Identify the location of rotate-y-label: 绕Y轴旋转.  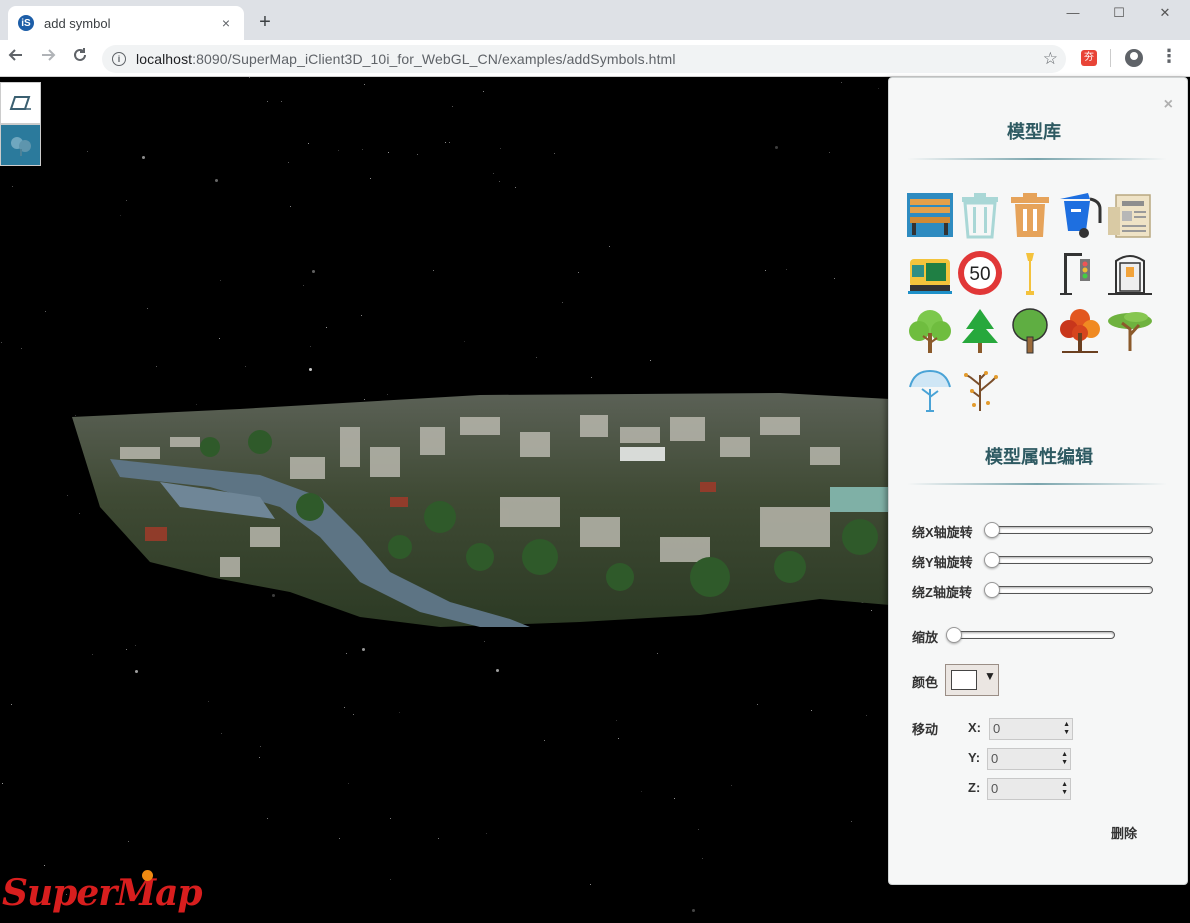
(942, 562).